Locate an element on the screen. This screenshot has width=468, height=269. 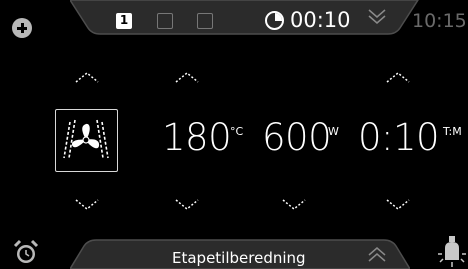
chevron-double-down-icon is located at coordinates (377, 17).